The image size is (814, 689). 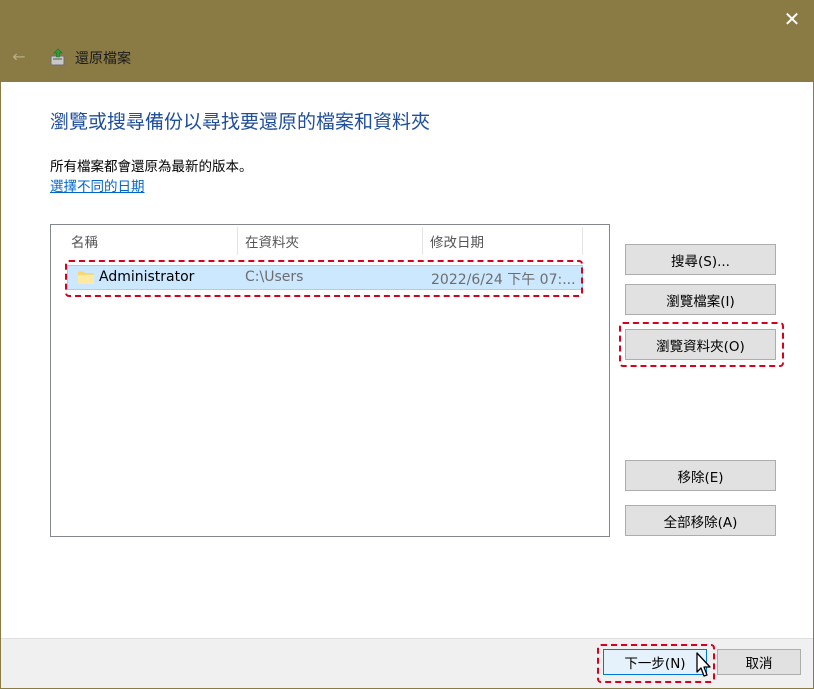 What do you see at coordinates (19, 56) in the screenshot?
I see `back-arrow-icon: ←` at bounding box center [19, 56].